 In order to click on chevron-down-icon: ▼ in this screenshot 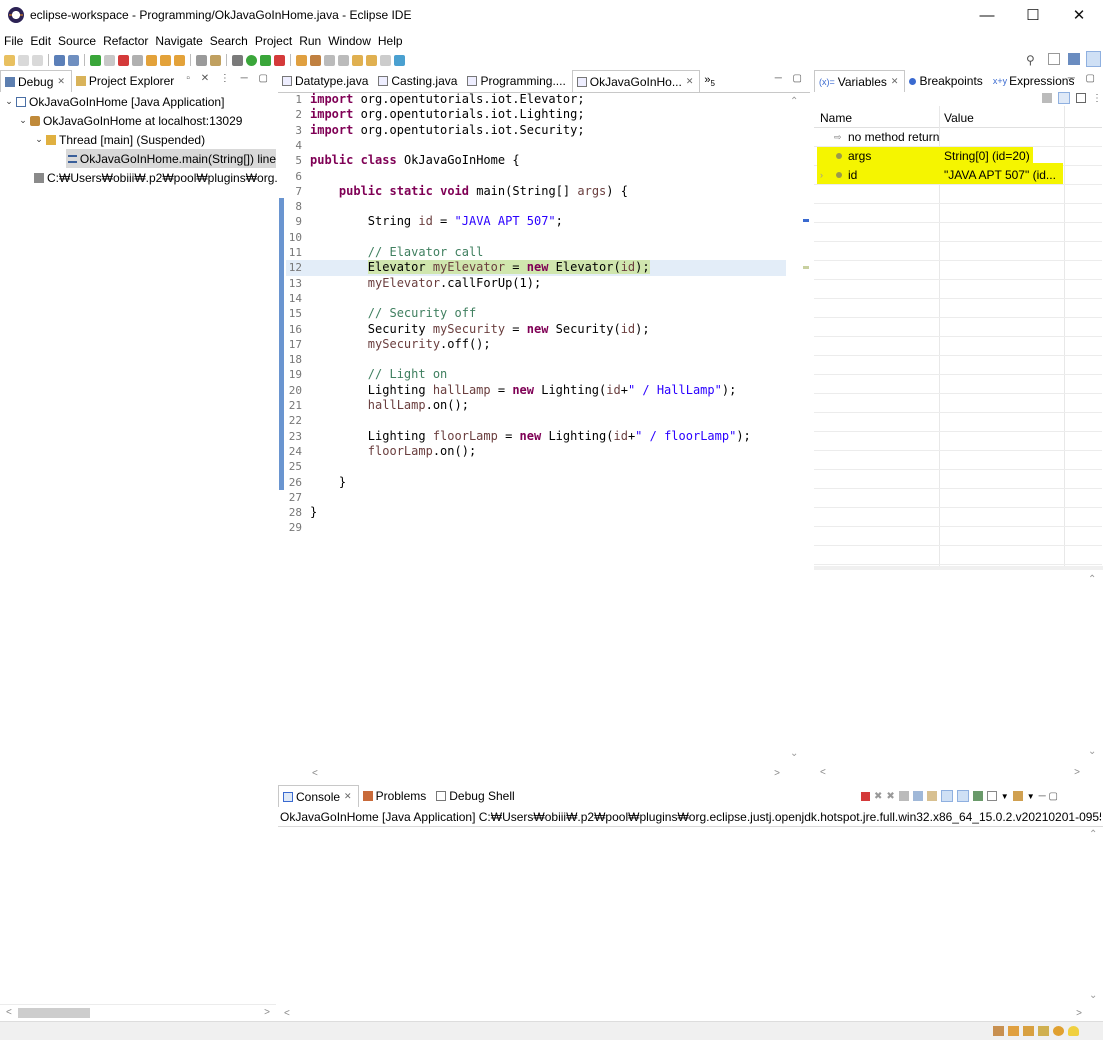, I will do `click(1031, 796)`.